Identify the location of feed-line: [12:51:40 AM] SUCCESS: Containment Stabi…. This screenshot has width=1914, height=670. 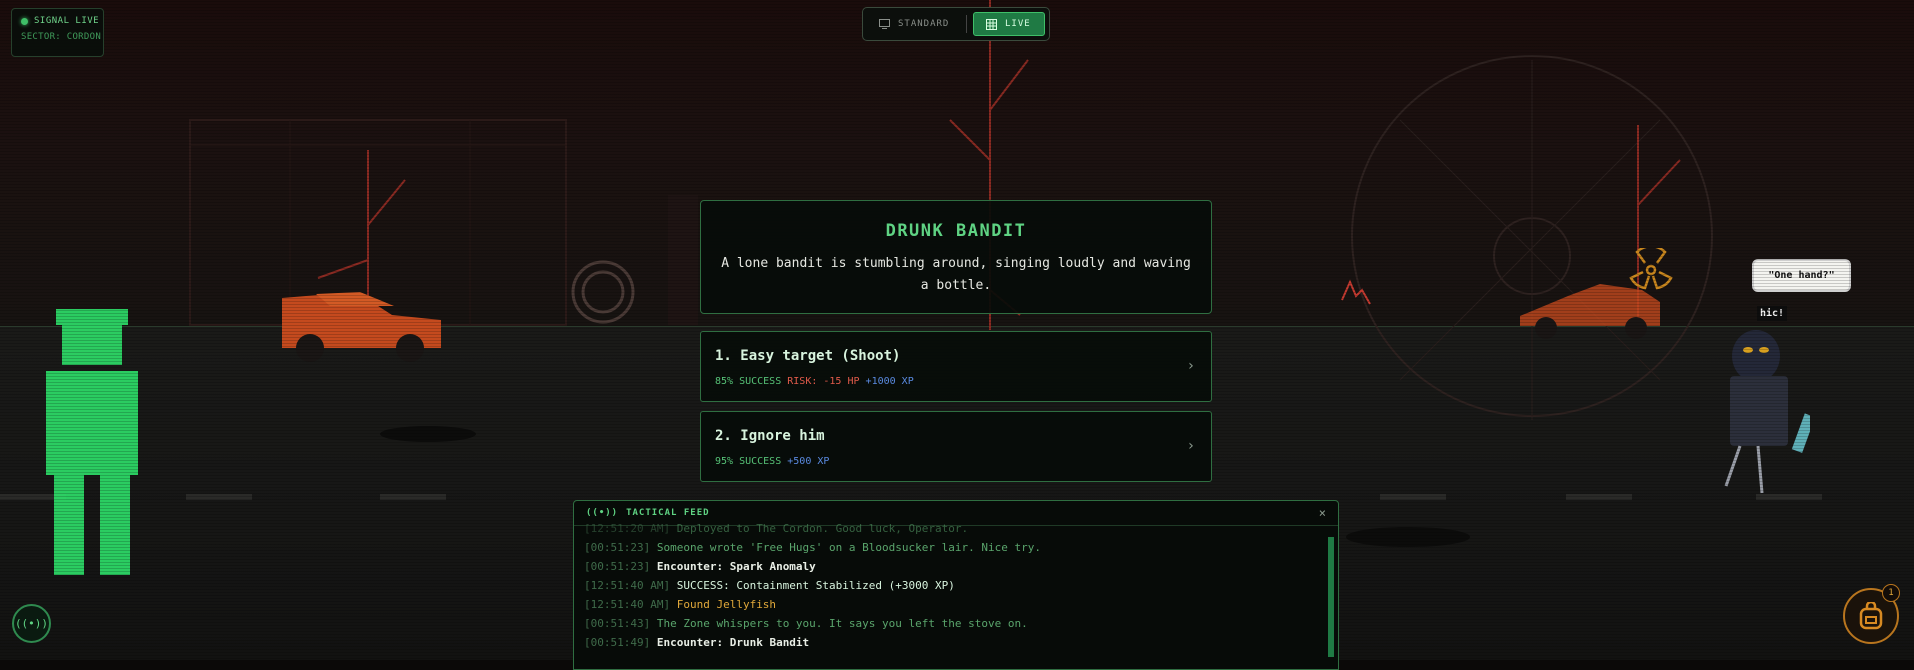
(954, 585).